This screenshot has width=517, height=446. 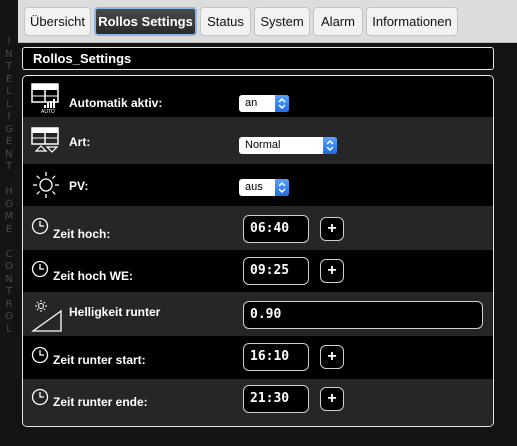 I want to click on zeit-hoch-we-label: Zeit hoch WE:, so click(x=93, y=276).